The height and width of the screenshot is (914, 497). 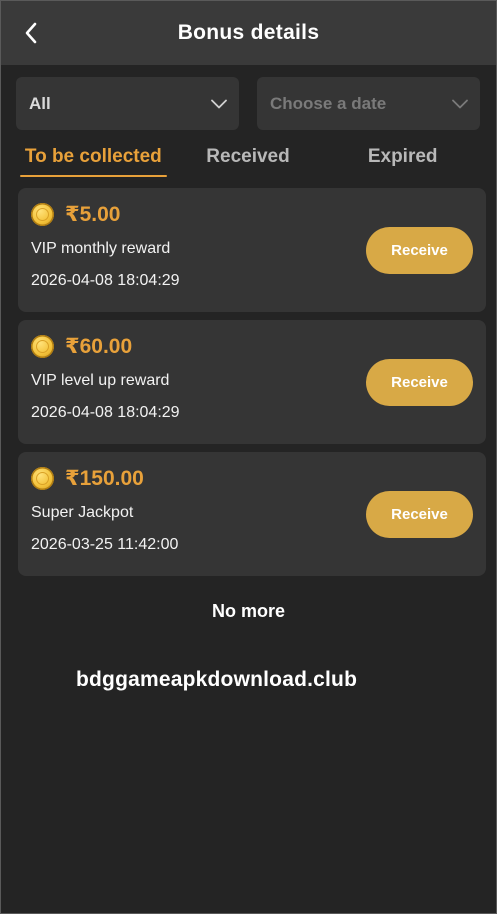 I want to click on date-filter-select: Choose a date, so click(x=368, y=103).